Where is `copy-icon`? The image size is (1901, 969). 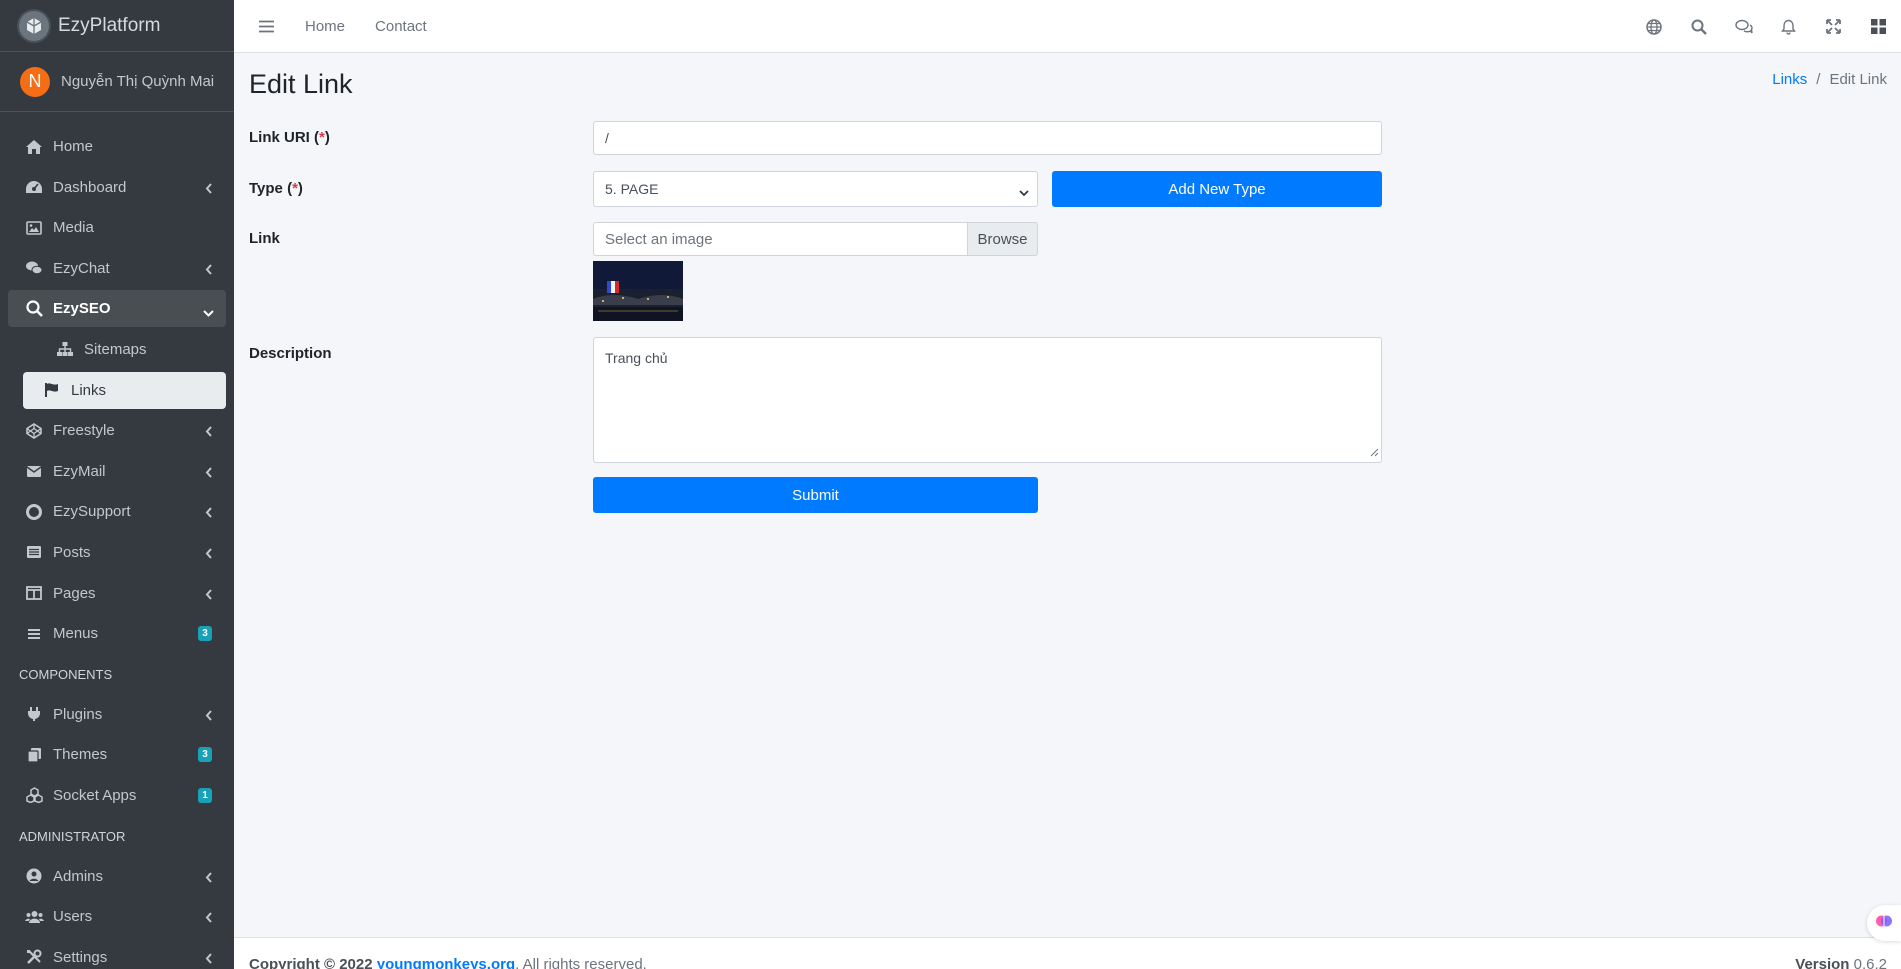 copy-icon is located at coordinates (34, 755).